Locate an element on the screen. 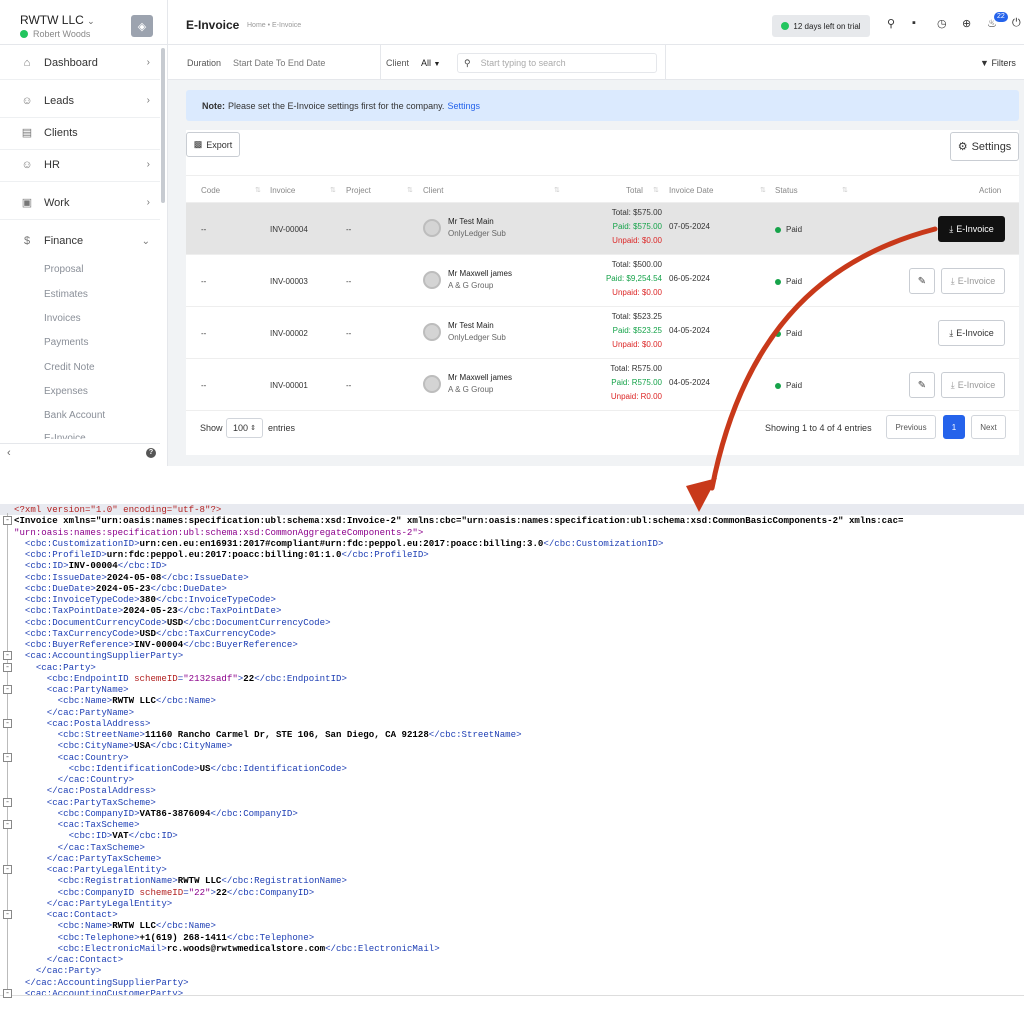 The height and width of the screenshot is (1024, 1024). settings-button: ⚙ Settings is located at coordinates (984, 146).